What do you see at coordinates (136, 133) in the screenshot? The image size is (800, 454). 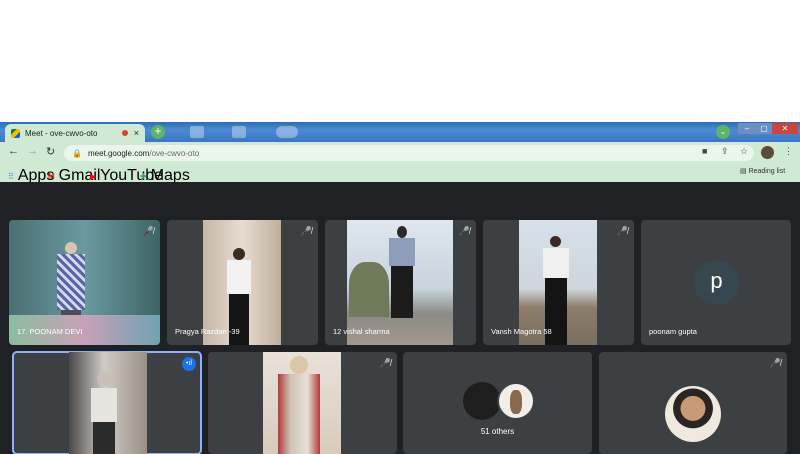 I see `tab-close-icon: ×` at bounding box center [136, 133].